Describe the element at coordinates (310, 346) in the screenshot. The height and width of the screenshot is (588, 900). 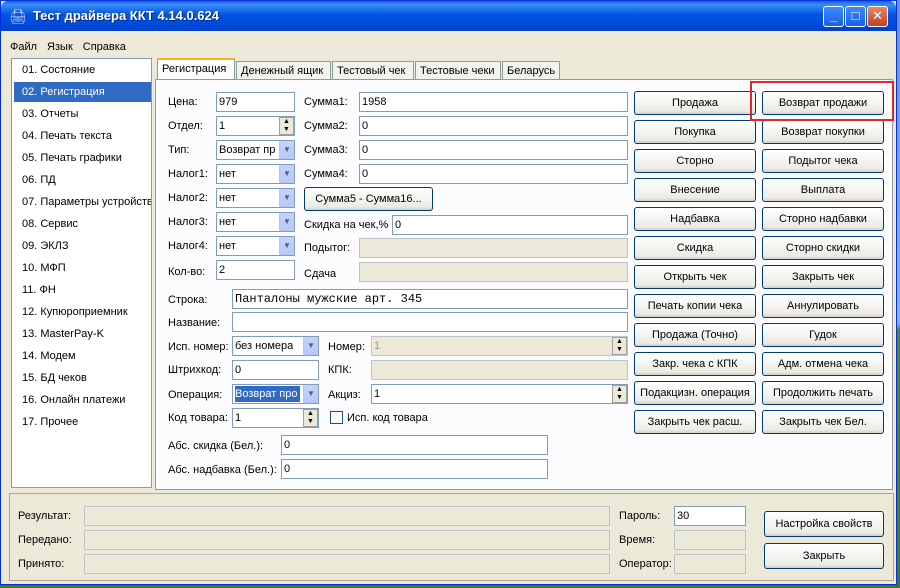
I see `use-number-select-chevron-down-icon: ▼` at that location.